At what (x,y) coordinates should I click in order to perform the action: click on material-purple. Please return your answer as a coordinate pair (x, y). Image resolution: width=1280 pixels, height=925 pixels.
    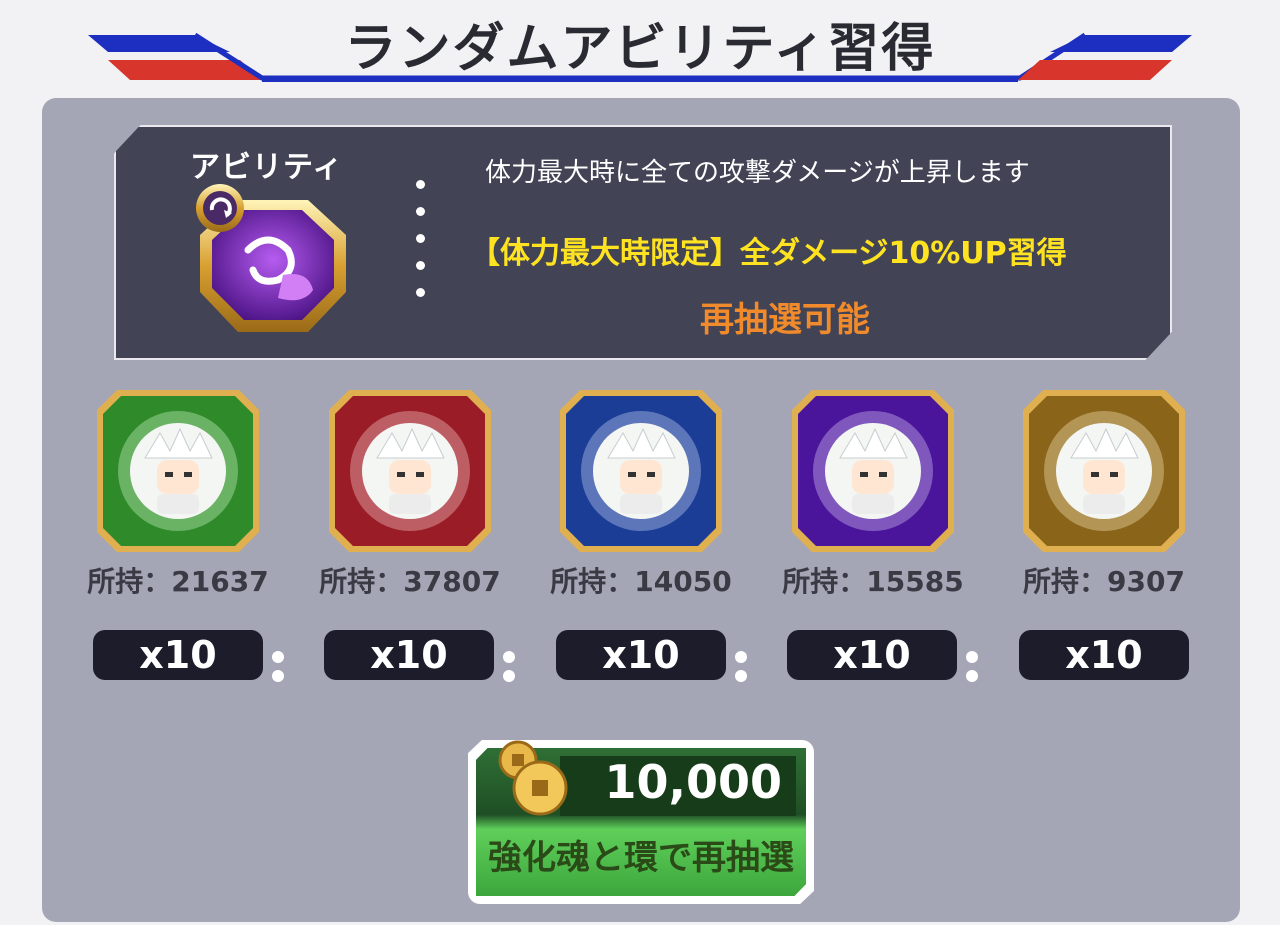
    Looking at the image, I should click on (873, 471).